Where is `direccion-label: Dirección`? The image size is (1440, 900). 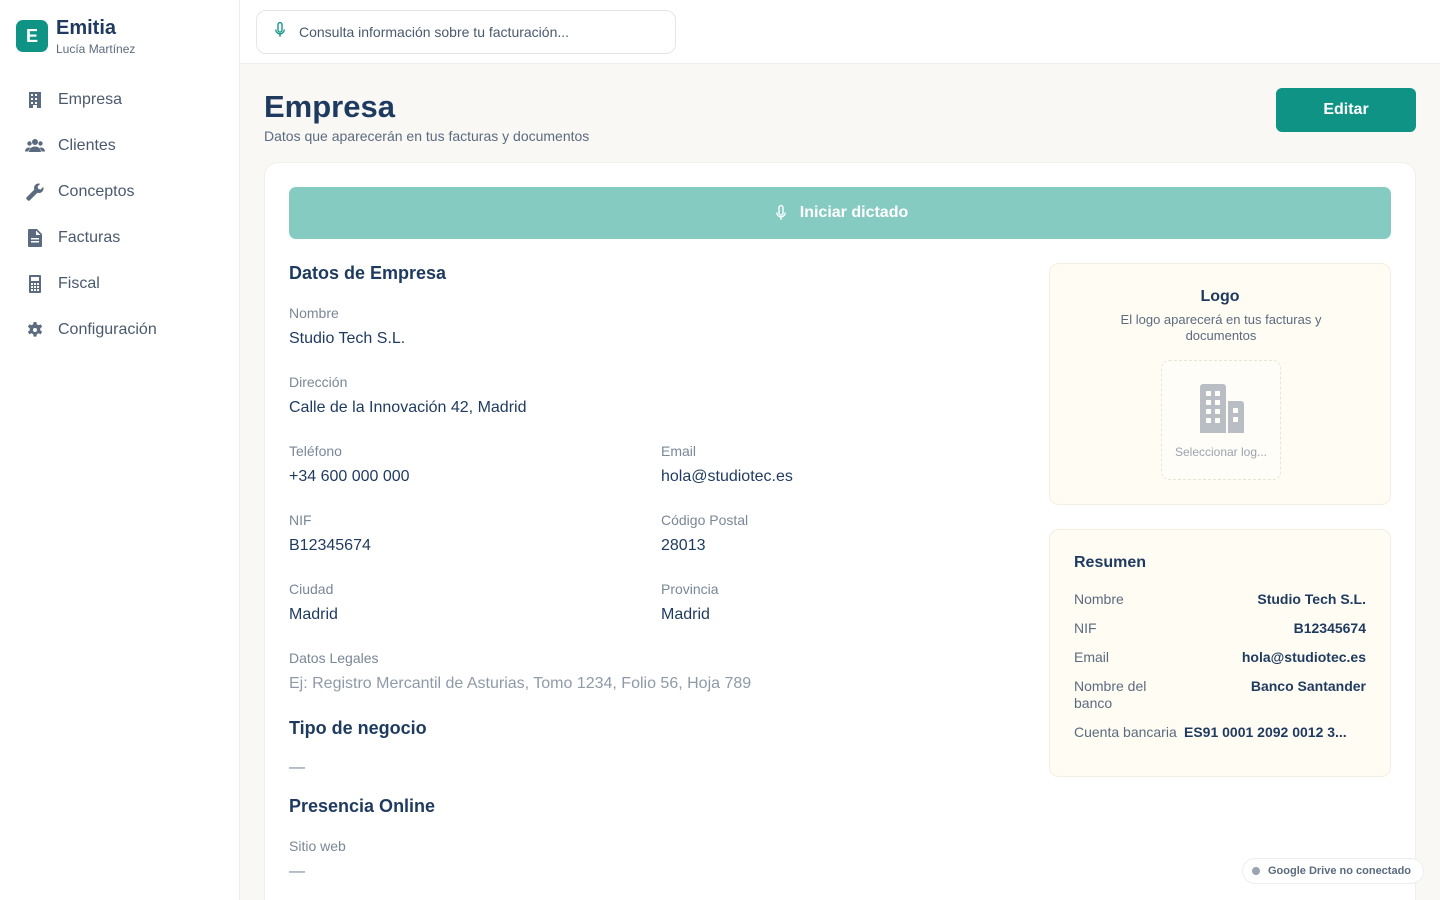 direccion-label: Dirección is located at coordinates (318, 382).